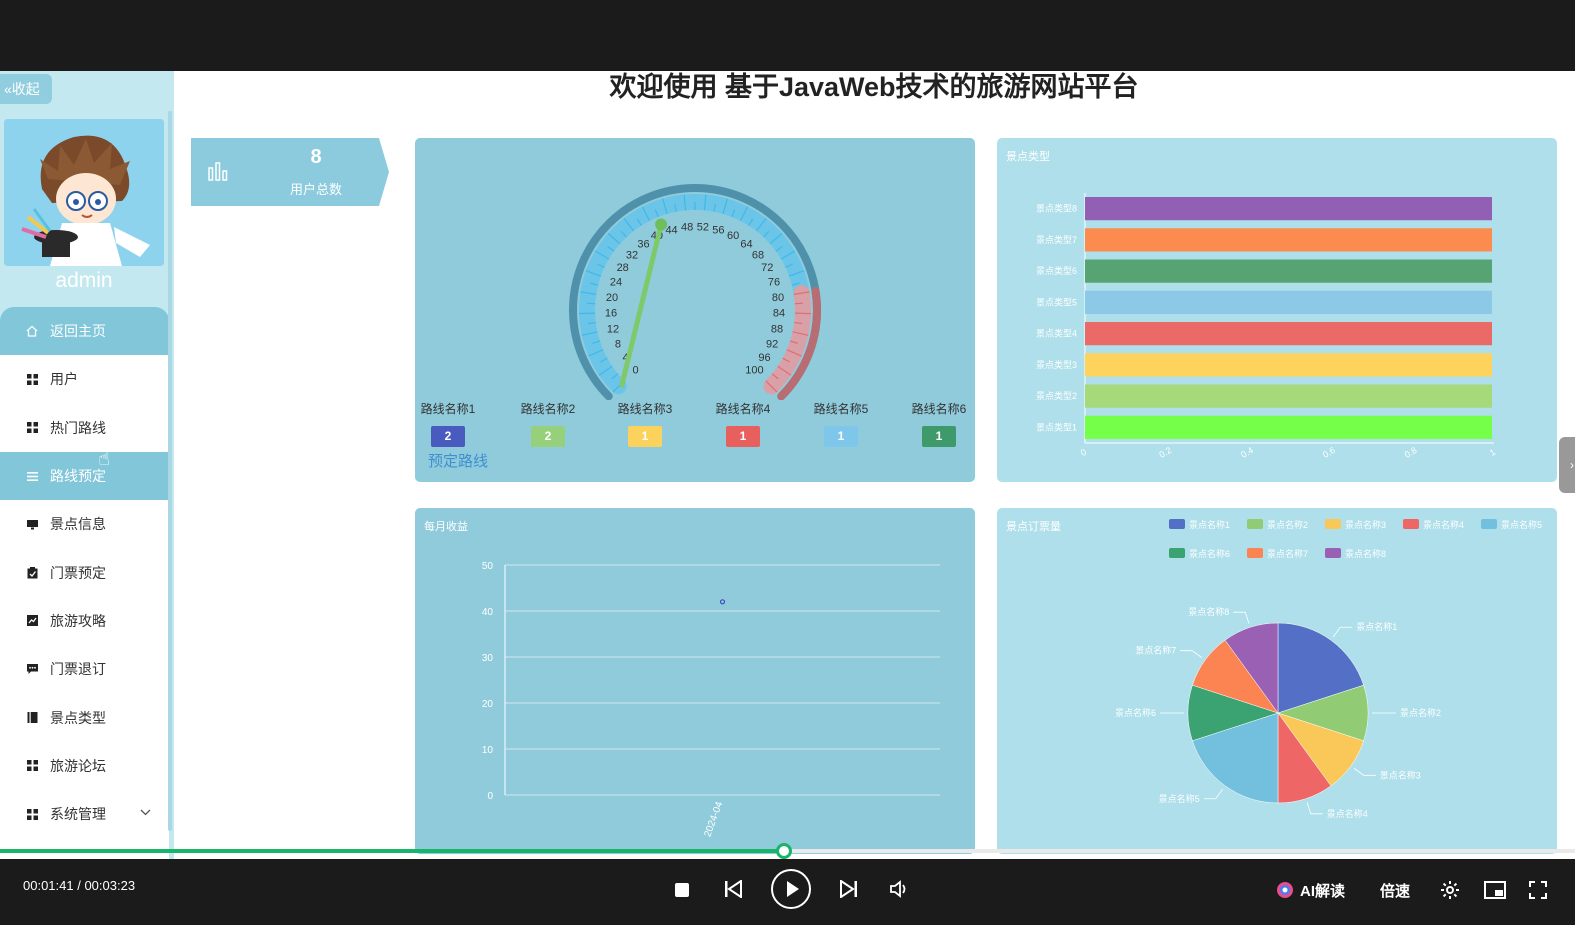 This screenshot has width=1575, height=925. What do you see at coordinates (84, 379) in the screenshot?
I see `sidebar-item-users: 用户` at bounding box center [84, 379].